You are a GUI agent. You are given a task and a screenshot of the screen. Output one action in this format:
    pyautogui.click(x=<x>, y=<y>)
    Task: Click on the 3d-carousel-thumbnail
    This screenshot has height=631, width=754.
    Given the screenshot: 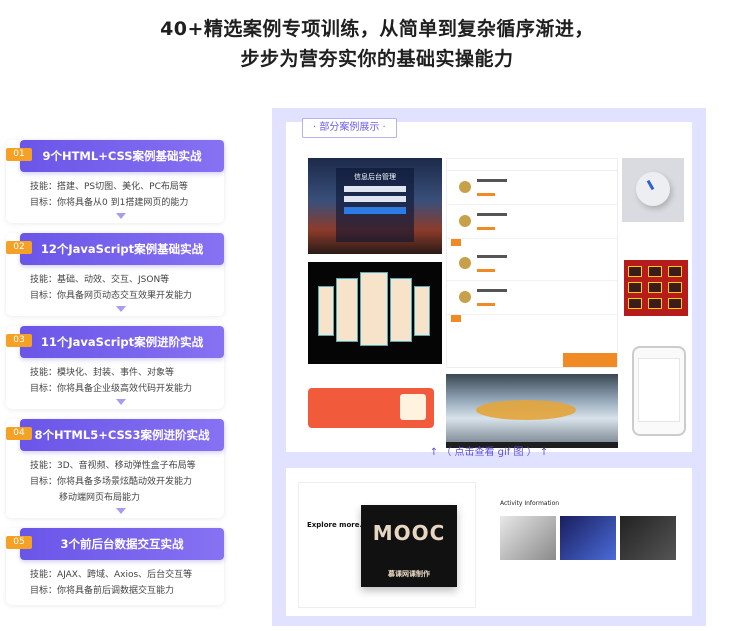 What is the action you would take?
    pyautogui.click(x=375, y=313)
    